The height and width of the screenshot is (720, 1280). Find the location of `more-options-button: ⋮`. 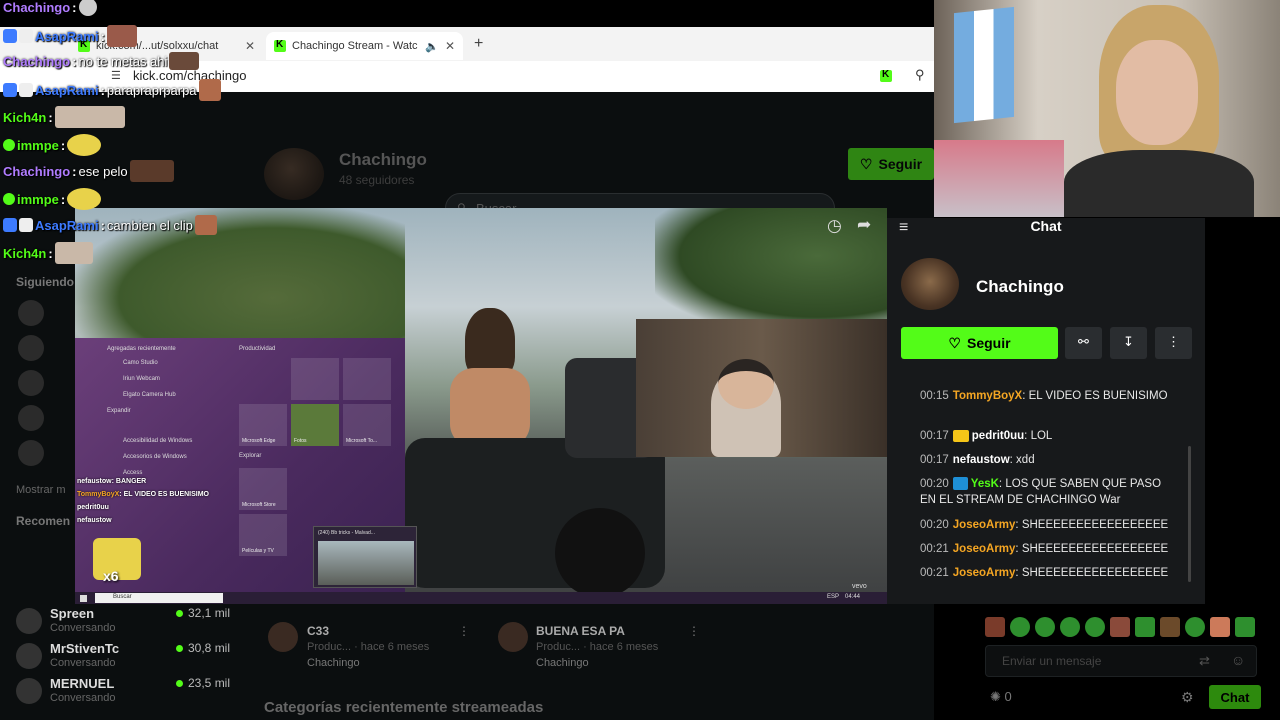

more-options-button: ⋮ is located at coordinates (1173, 343).